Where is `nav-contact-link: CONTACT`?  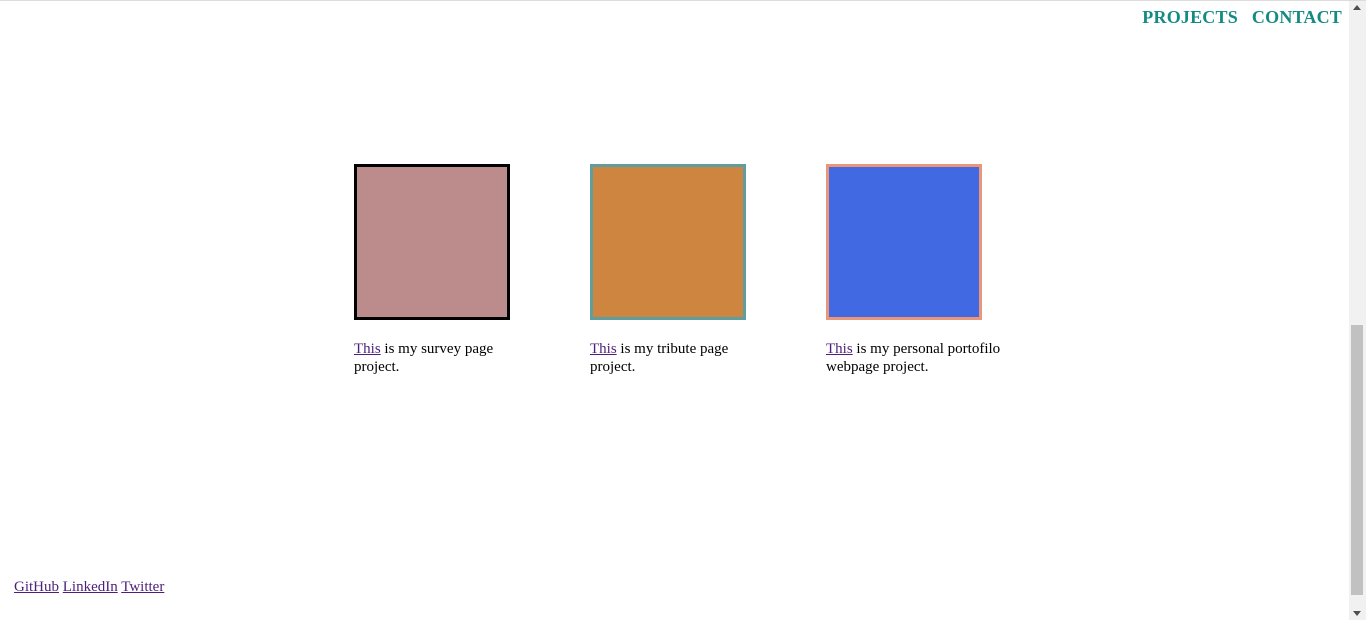
nav-contact-link: CONTACT is located at coordinates (1297, 17).